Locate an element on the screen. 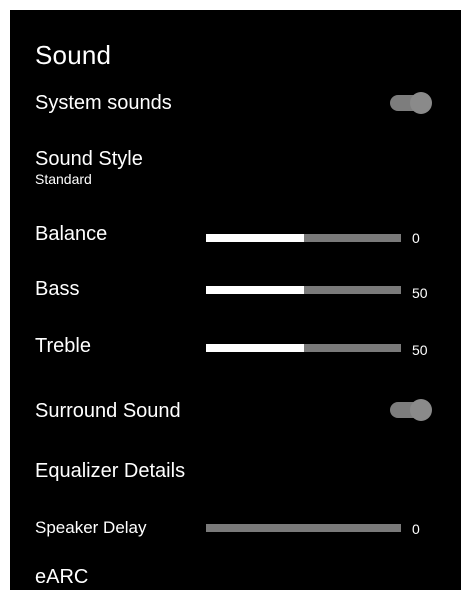 The width and height of the screenshot is (470, 590). balance-value: 0 is located at coordinates (416, 238).